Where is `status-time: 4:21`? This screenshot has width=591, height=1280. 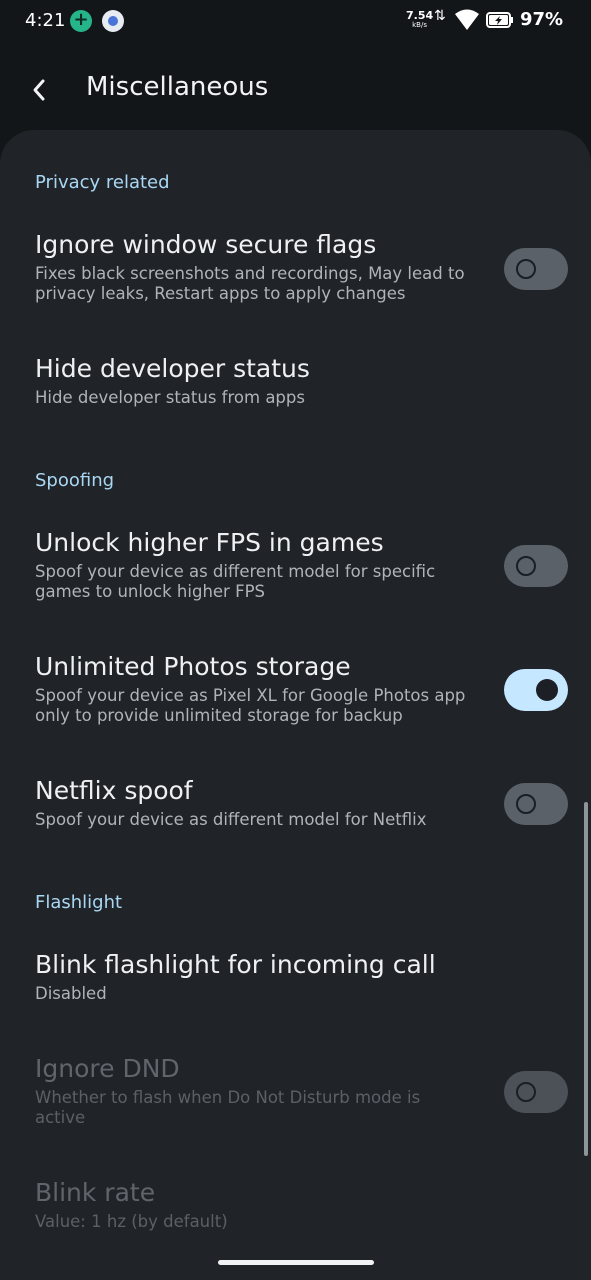 status-time: 4:21 is located at coordinates (45, 20).